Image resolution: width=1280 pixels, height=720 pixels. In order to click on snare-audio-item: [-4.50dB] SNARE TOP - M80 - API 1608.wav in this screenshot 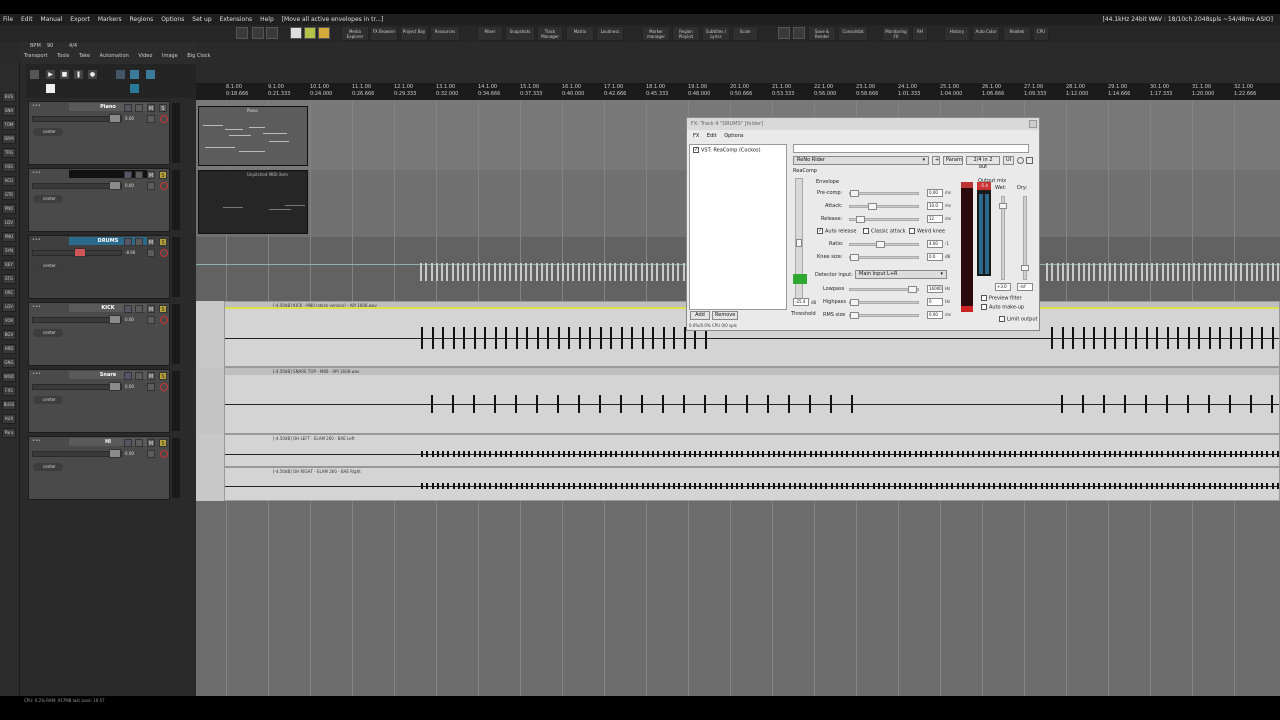, I will do `click(752, 400)`.